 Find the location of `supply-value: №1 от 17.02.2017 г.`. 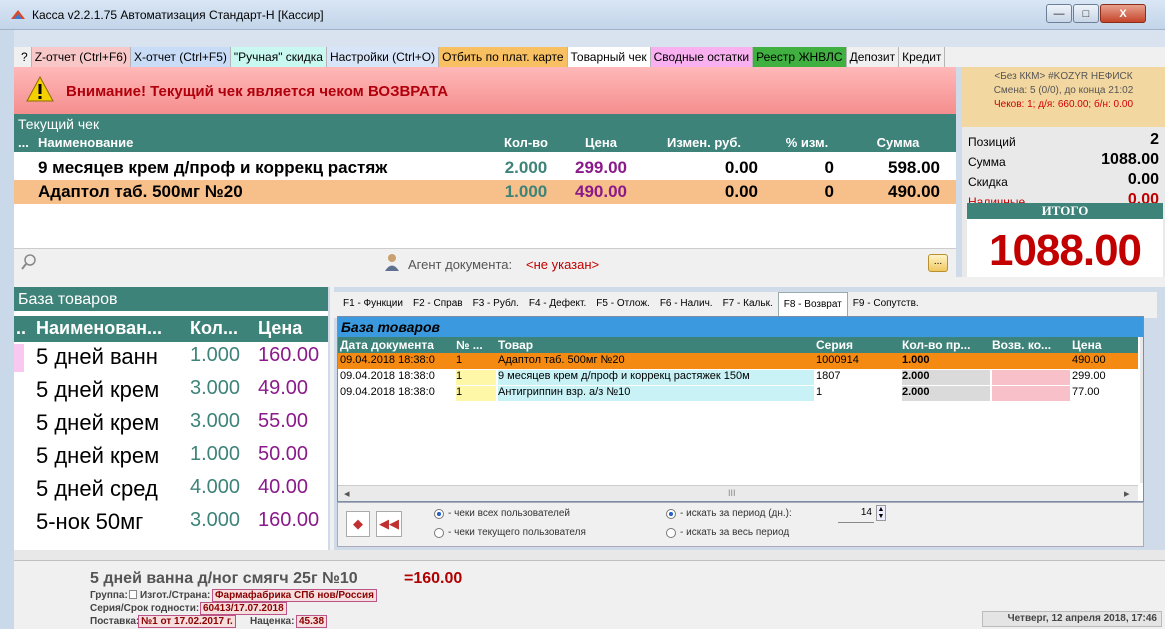

supply-value: №1 от 17.02.2017 г. is located at coordinates (187, 621).